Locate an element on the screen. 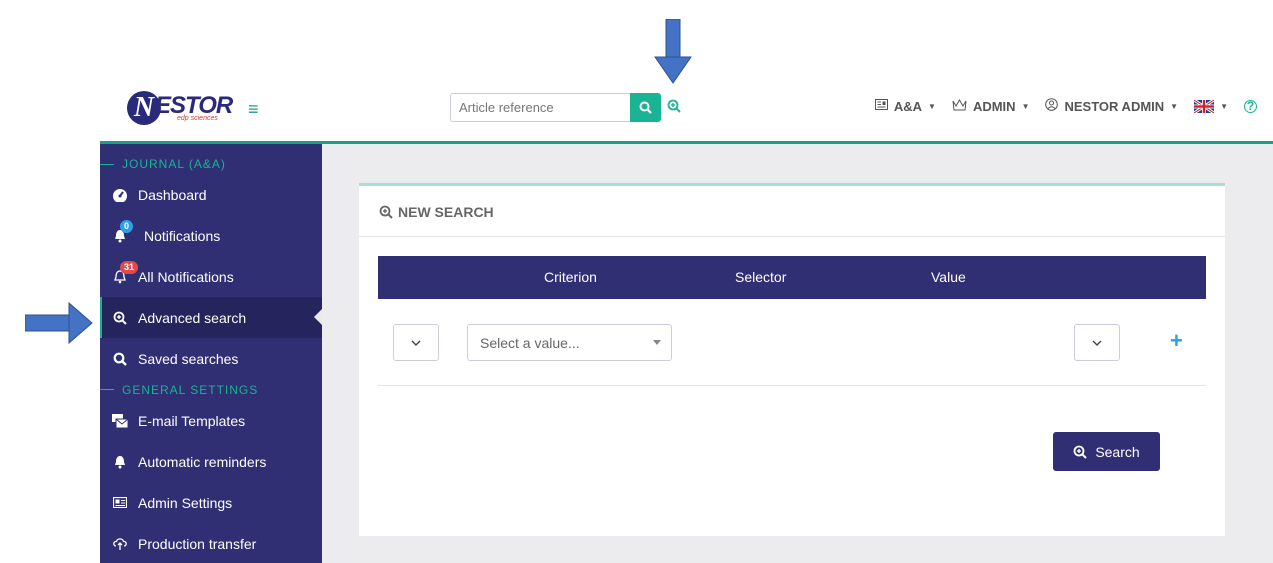  user-dropdown-label: NESTOR ADMIN is located at coordinates (1114, 106).